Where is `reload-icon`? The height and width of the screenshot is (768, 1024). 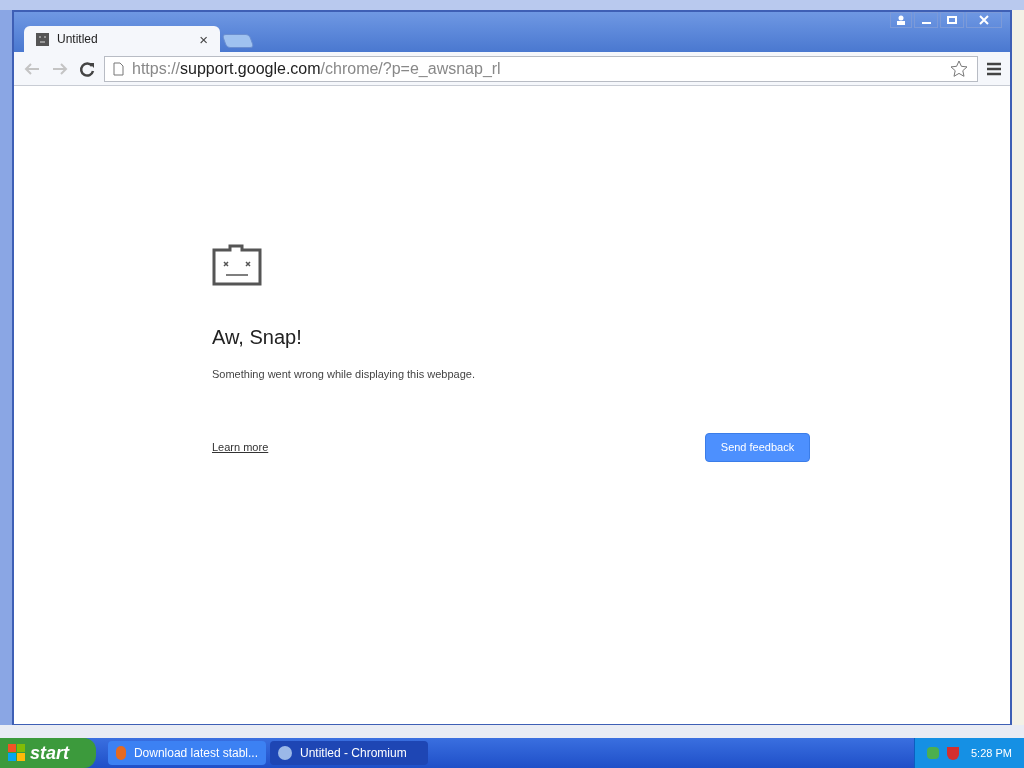
reload-icon is located at coordinates (87, 68).